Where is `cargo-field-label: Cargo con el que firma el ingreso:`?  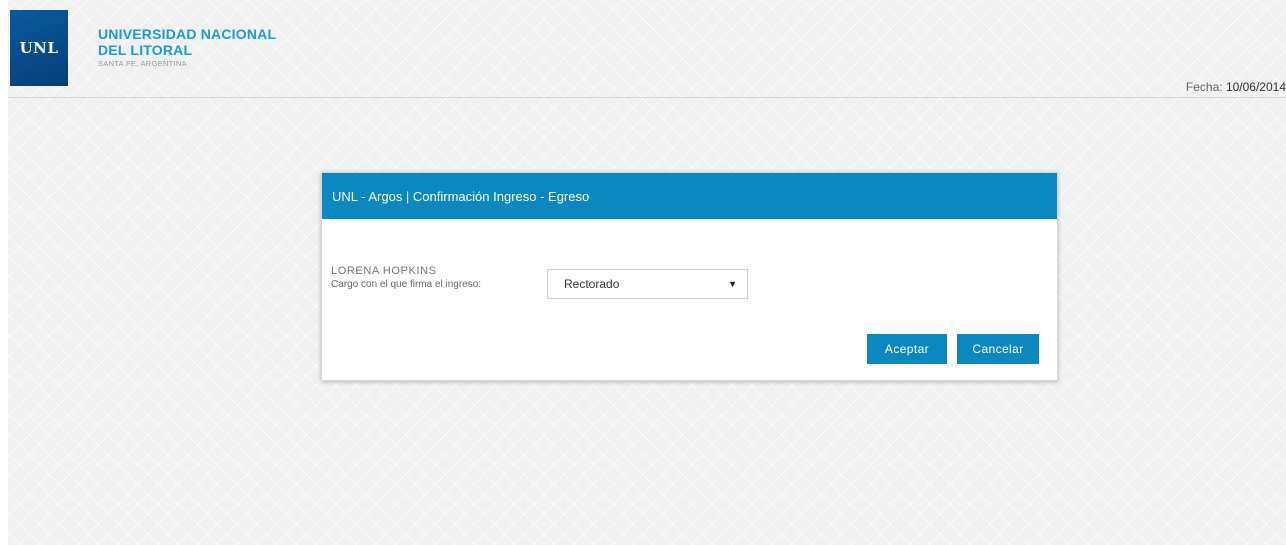 cargo-field-label: Cargo con el que firma el ingreso: is located at coordinates (406, 284).